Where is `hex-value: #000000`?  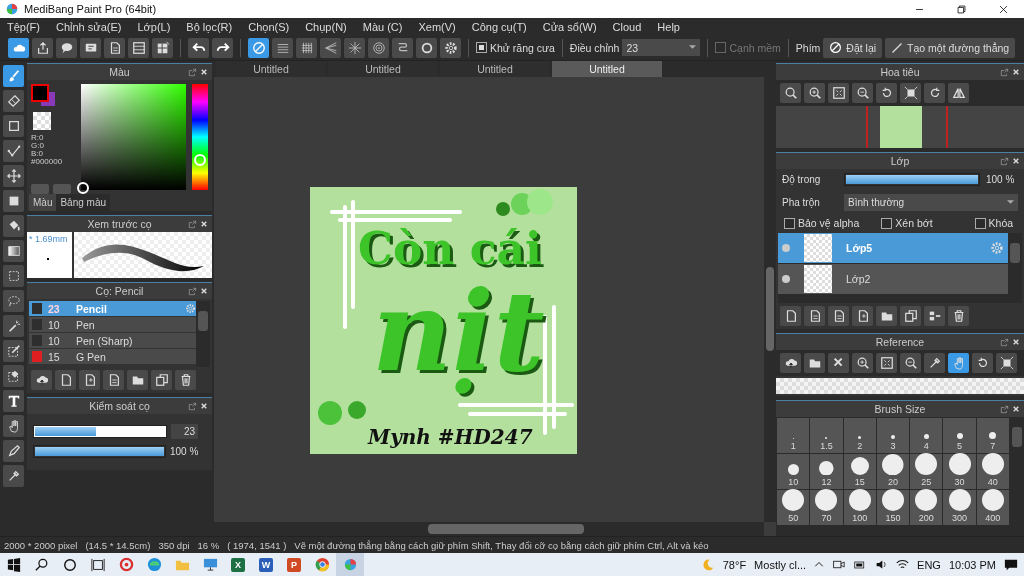
hex-value: #000000 is located at coordinates (47, 162).